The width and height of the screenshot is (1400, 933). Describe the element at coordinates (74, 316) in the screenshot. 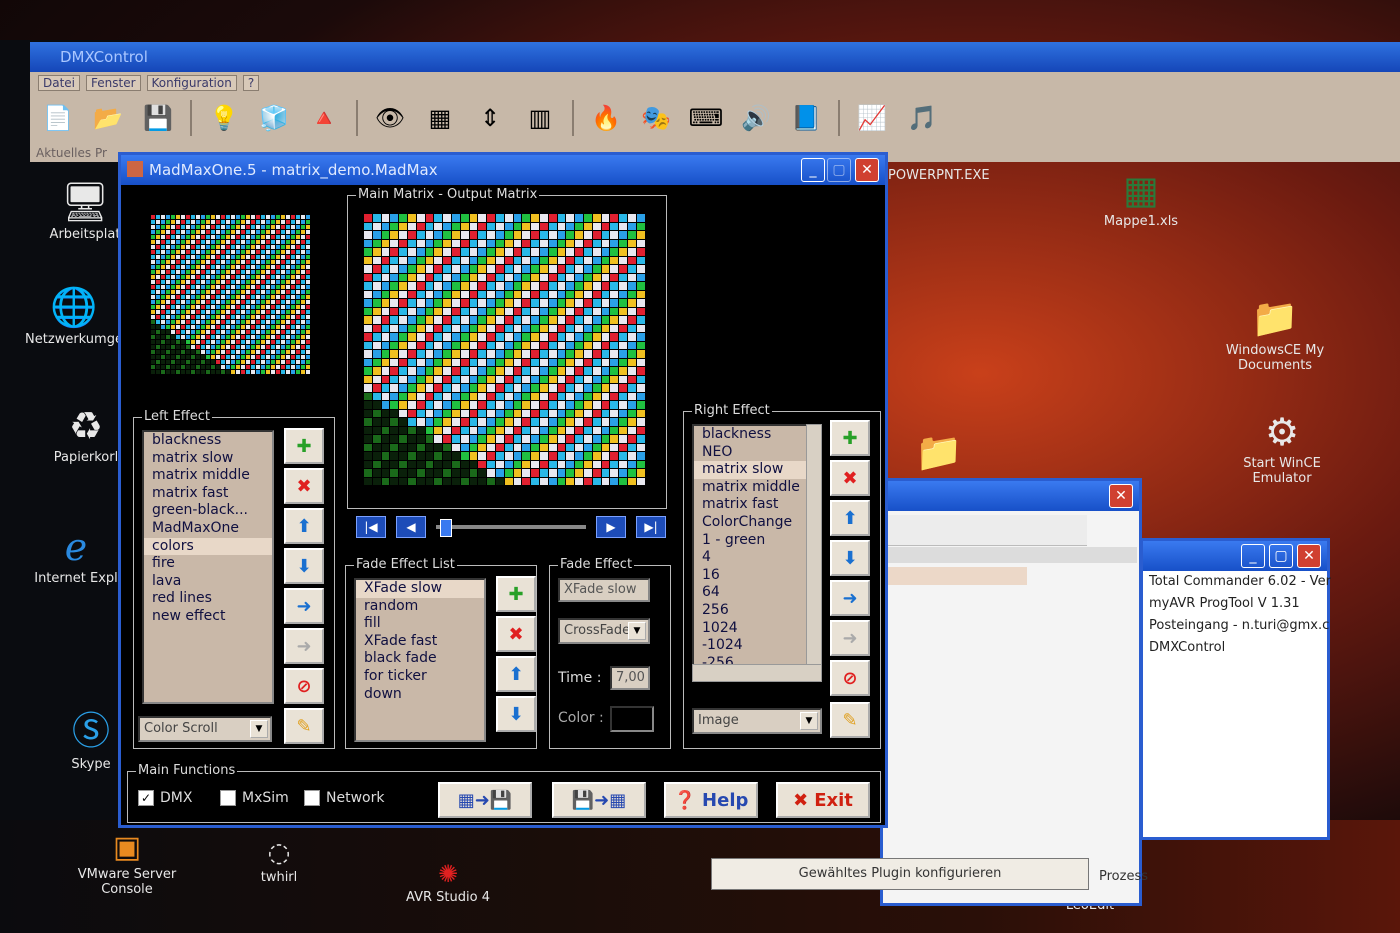

I see `desktop-icon-netzwerk: 🌐 Netzwerkumge` at that location.